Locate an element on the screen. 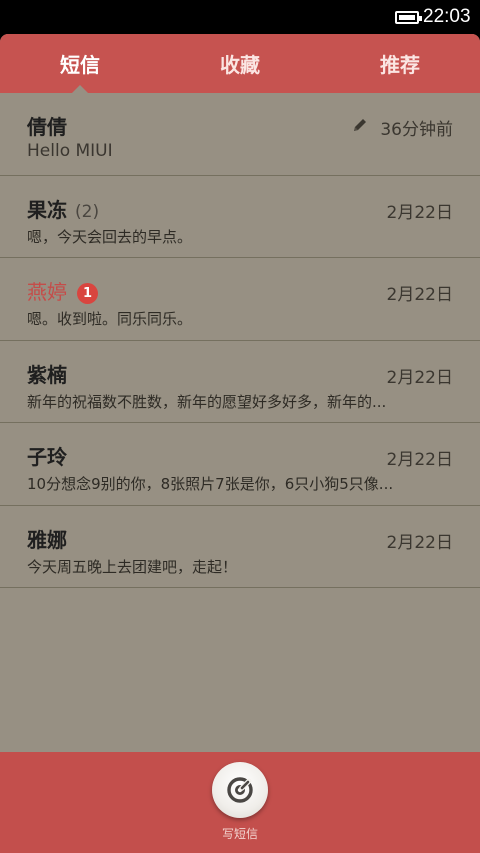  conversation-row: 燕婷 1 2月22日 嗯。收到啦。同乐同乐。 is located at coordinates (240, 299).